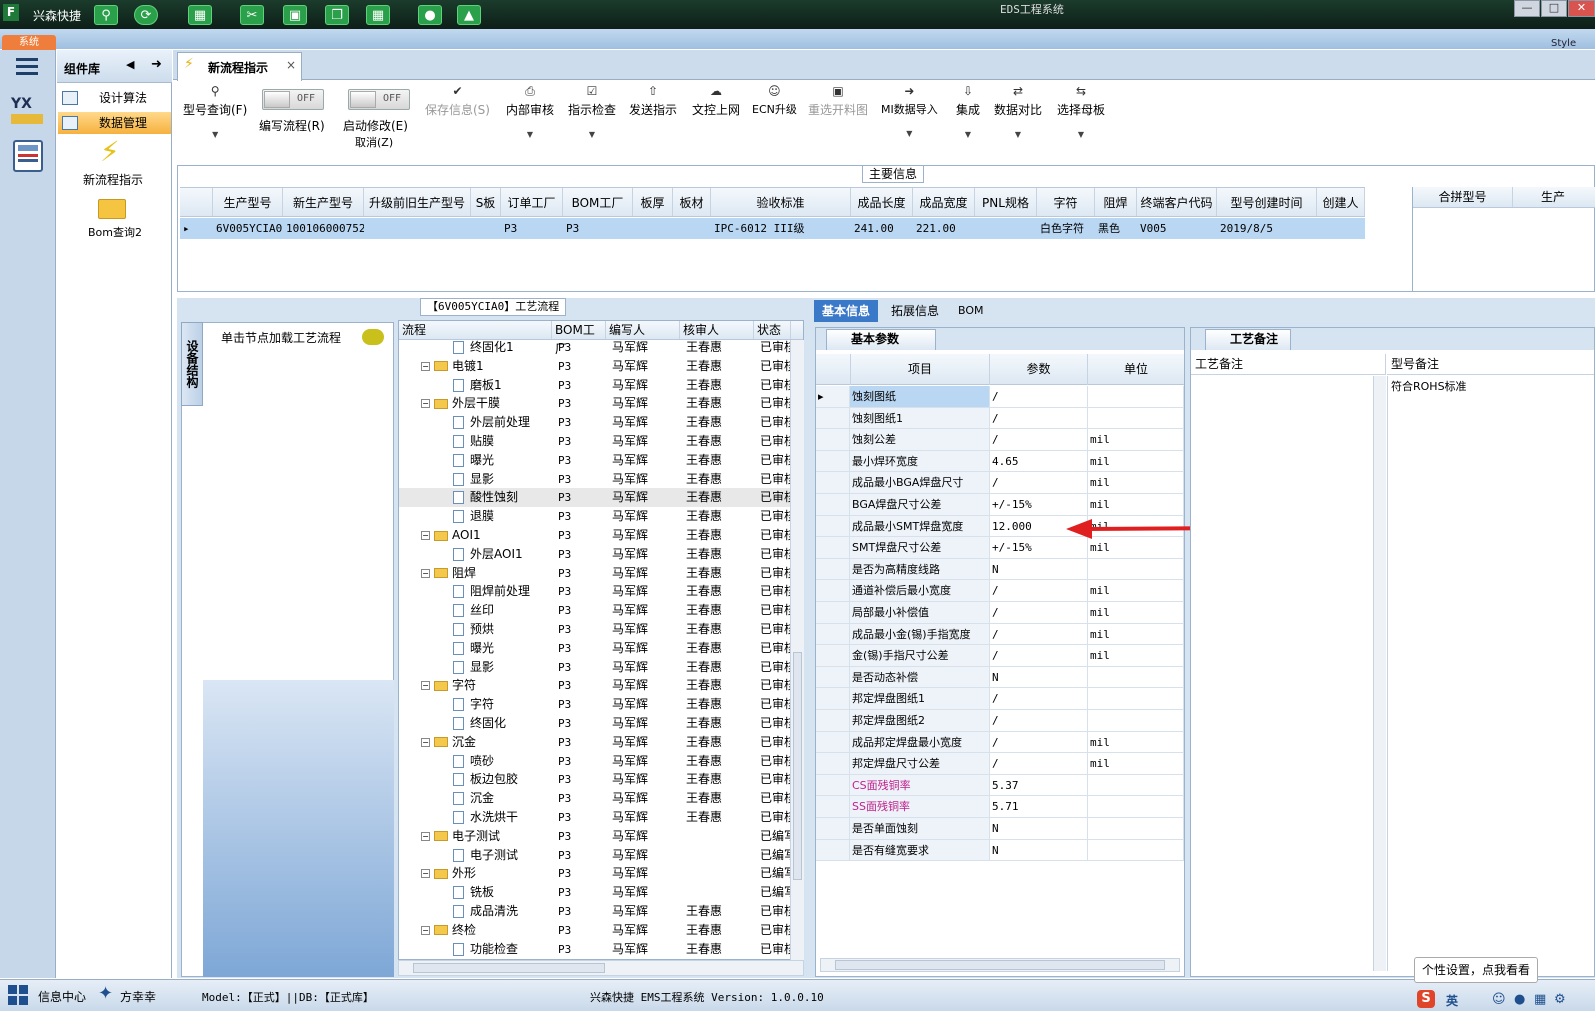 The image size is (1595, 1028). Describe the element at coordinates (597, 385) in the screenshot. I see `tree-row: 磨板1 P3 马军辉 王春惠 已审核` at that location.